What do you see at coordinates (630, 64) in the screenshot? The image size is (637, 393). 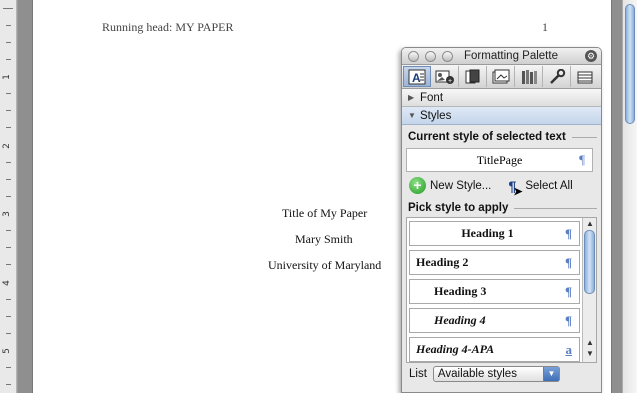 I see `document-scroll-thumb` at bounding box center [630, 64].